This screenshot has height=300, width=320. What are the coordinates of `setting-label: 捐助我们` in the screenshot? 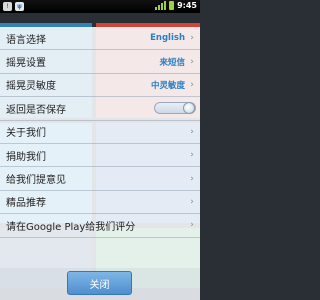 It's located at (26, 157).